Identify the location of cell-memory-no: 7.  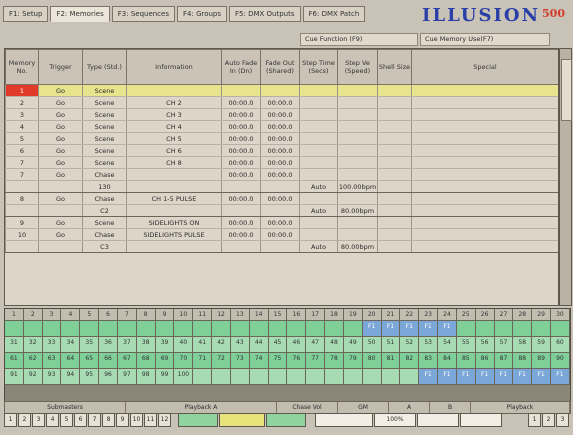
(22, 174).